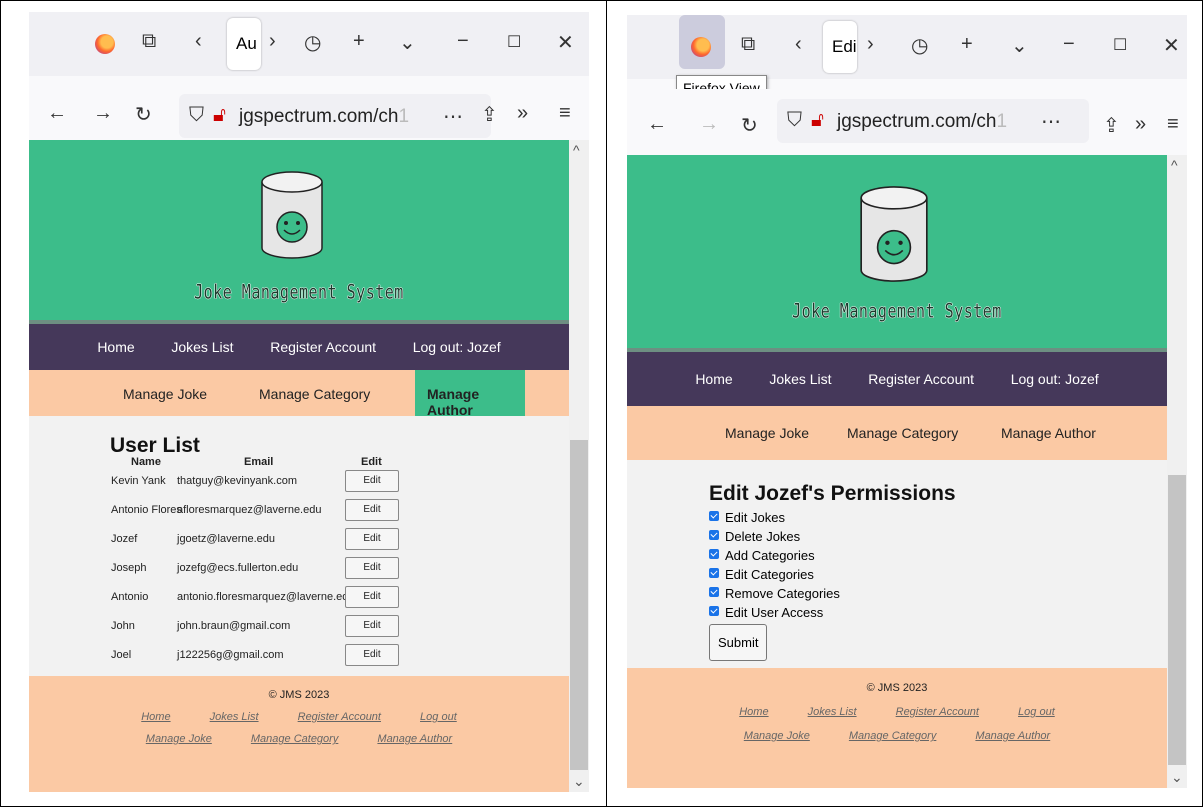  I want to click on active-tab: Edi, so click(840, 47).